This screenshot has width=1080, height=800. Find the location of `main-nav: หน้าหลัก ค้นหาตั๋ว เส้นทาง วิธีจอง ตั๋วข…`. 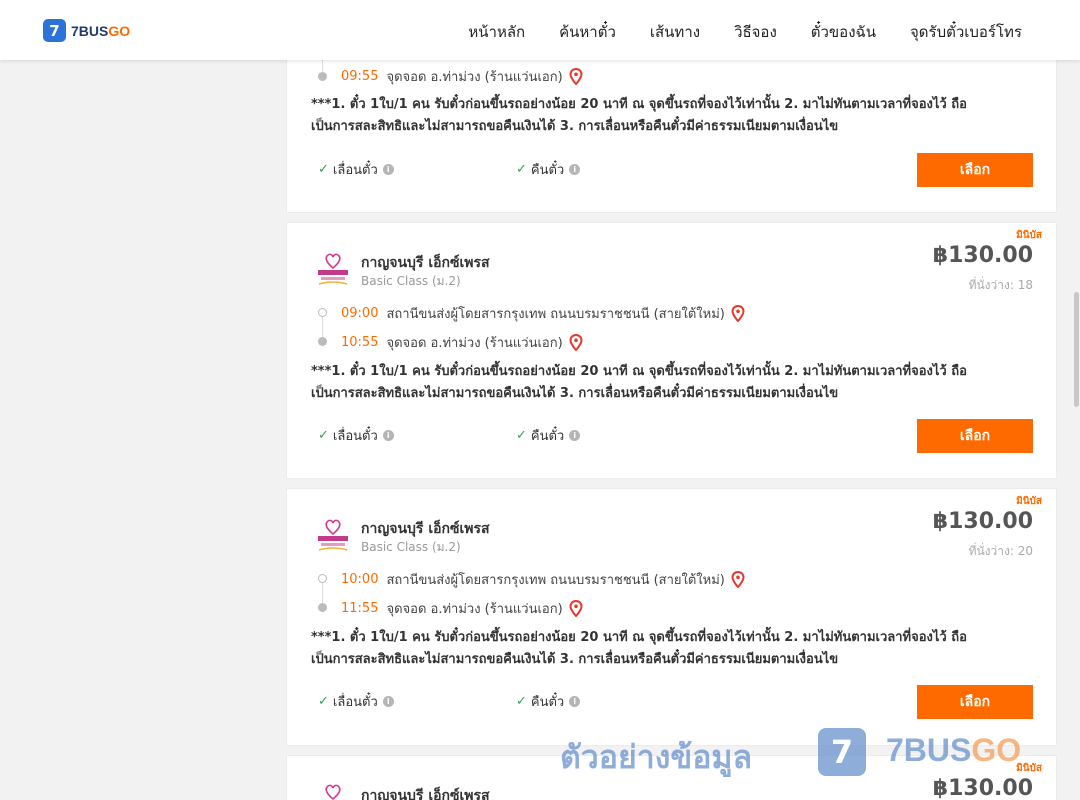

main-nav: หน้าหลัก ค้นหาตั๋ว เส้นทาง วิธีจอง ตั๋วข… is located at coordinates (745, 32).